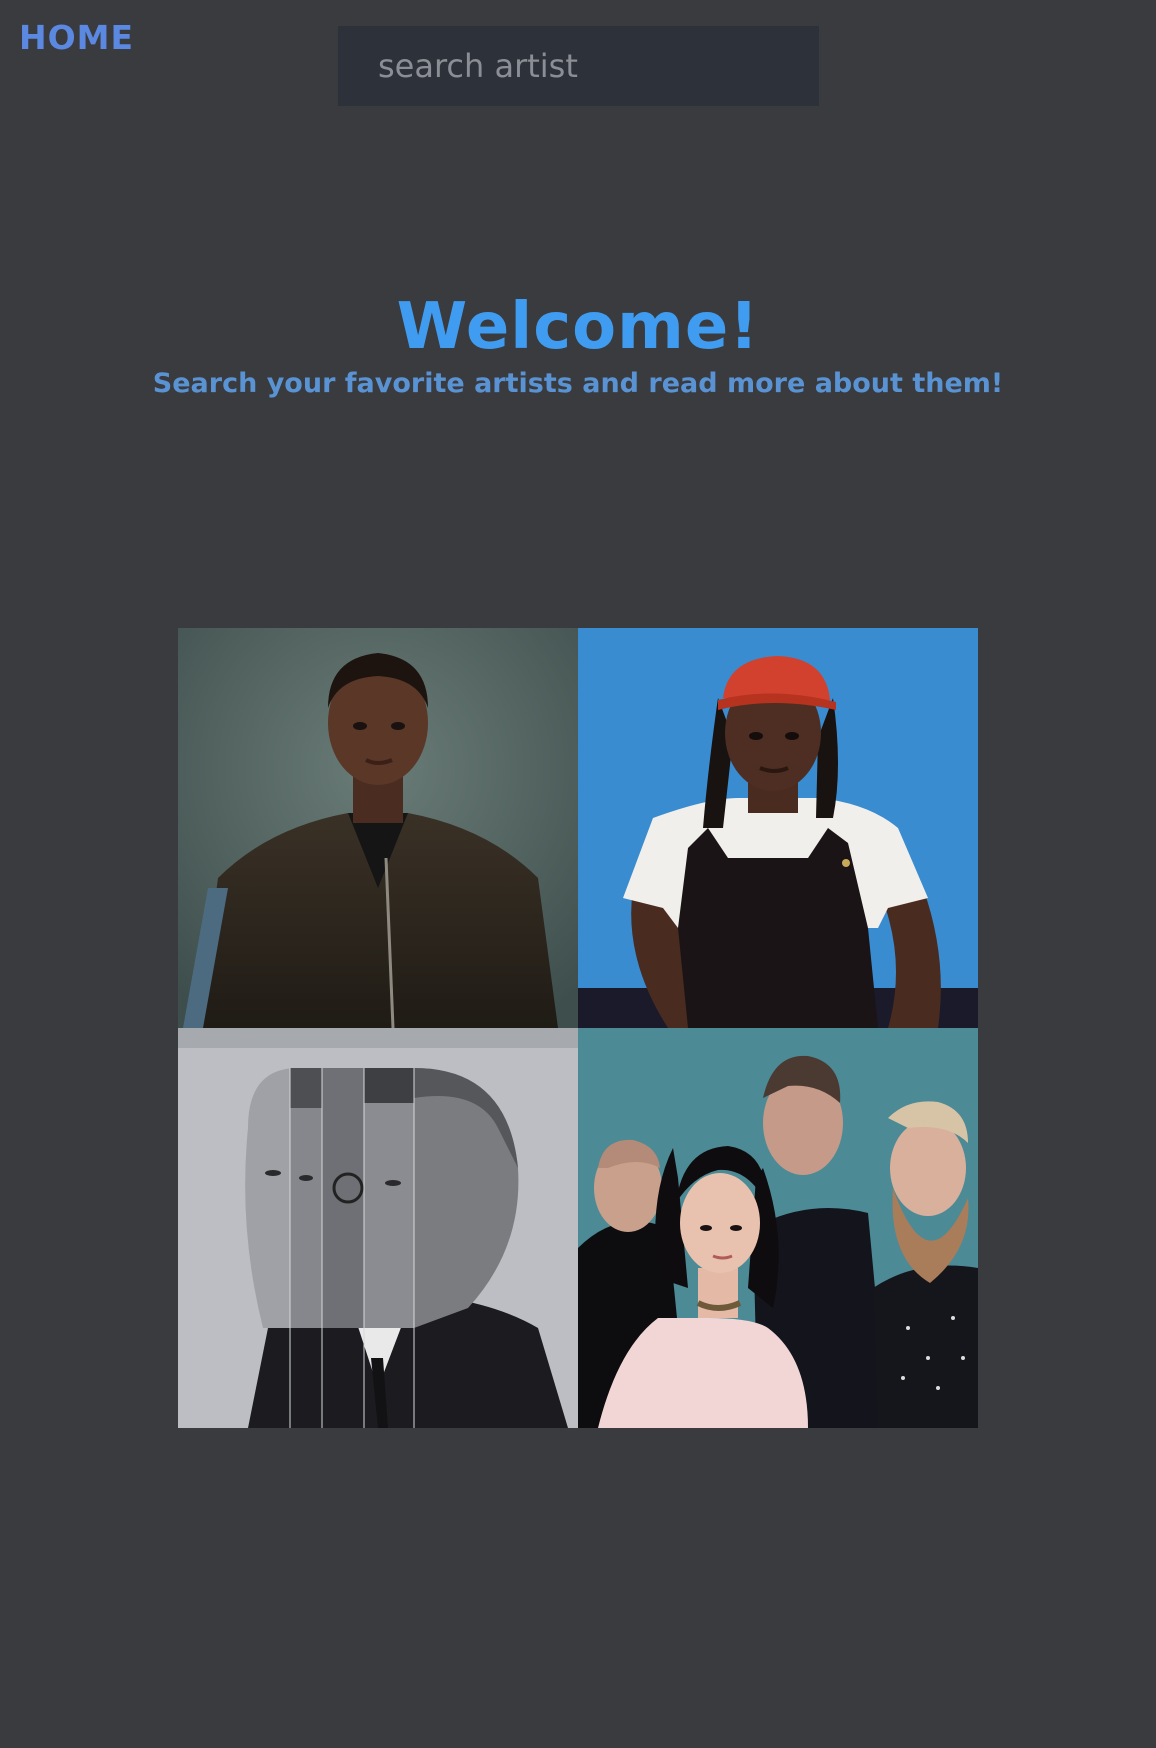  What do you see at coordinates (578, 66) in the screenshot?
I see `search-input` at bounding box center [578, 66].